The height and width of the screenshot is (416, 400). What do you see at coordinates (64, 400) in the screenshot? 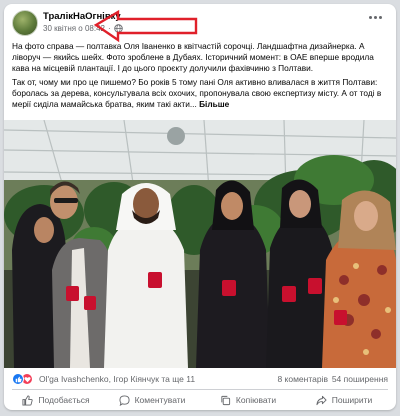
I see `like-label: Подобається` at bounding box center [64, 400].